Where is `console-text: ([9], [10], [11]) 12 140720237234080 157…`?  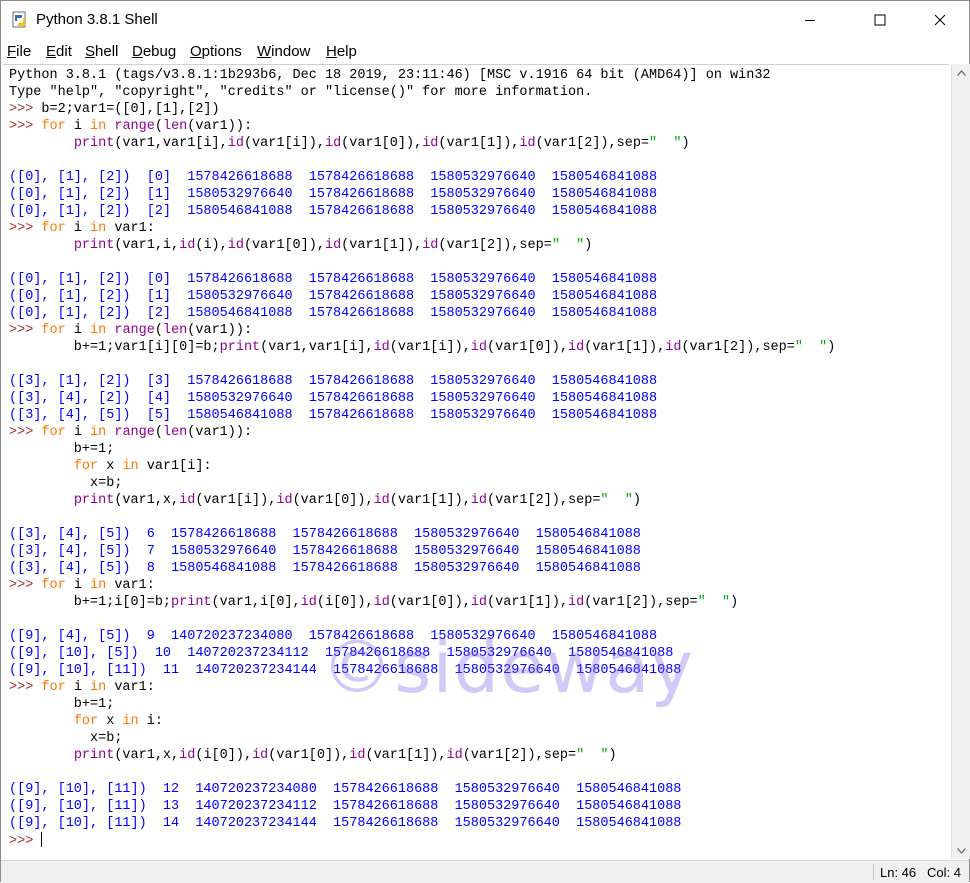 console-text: ([9], [10], [11]) 12 140720237234080 157… is located at coordinates (345, 789).